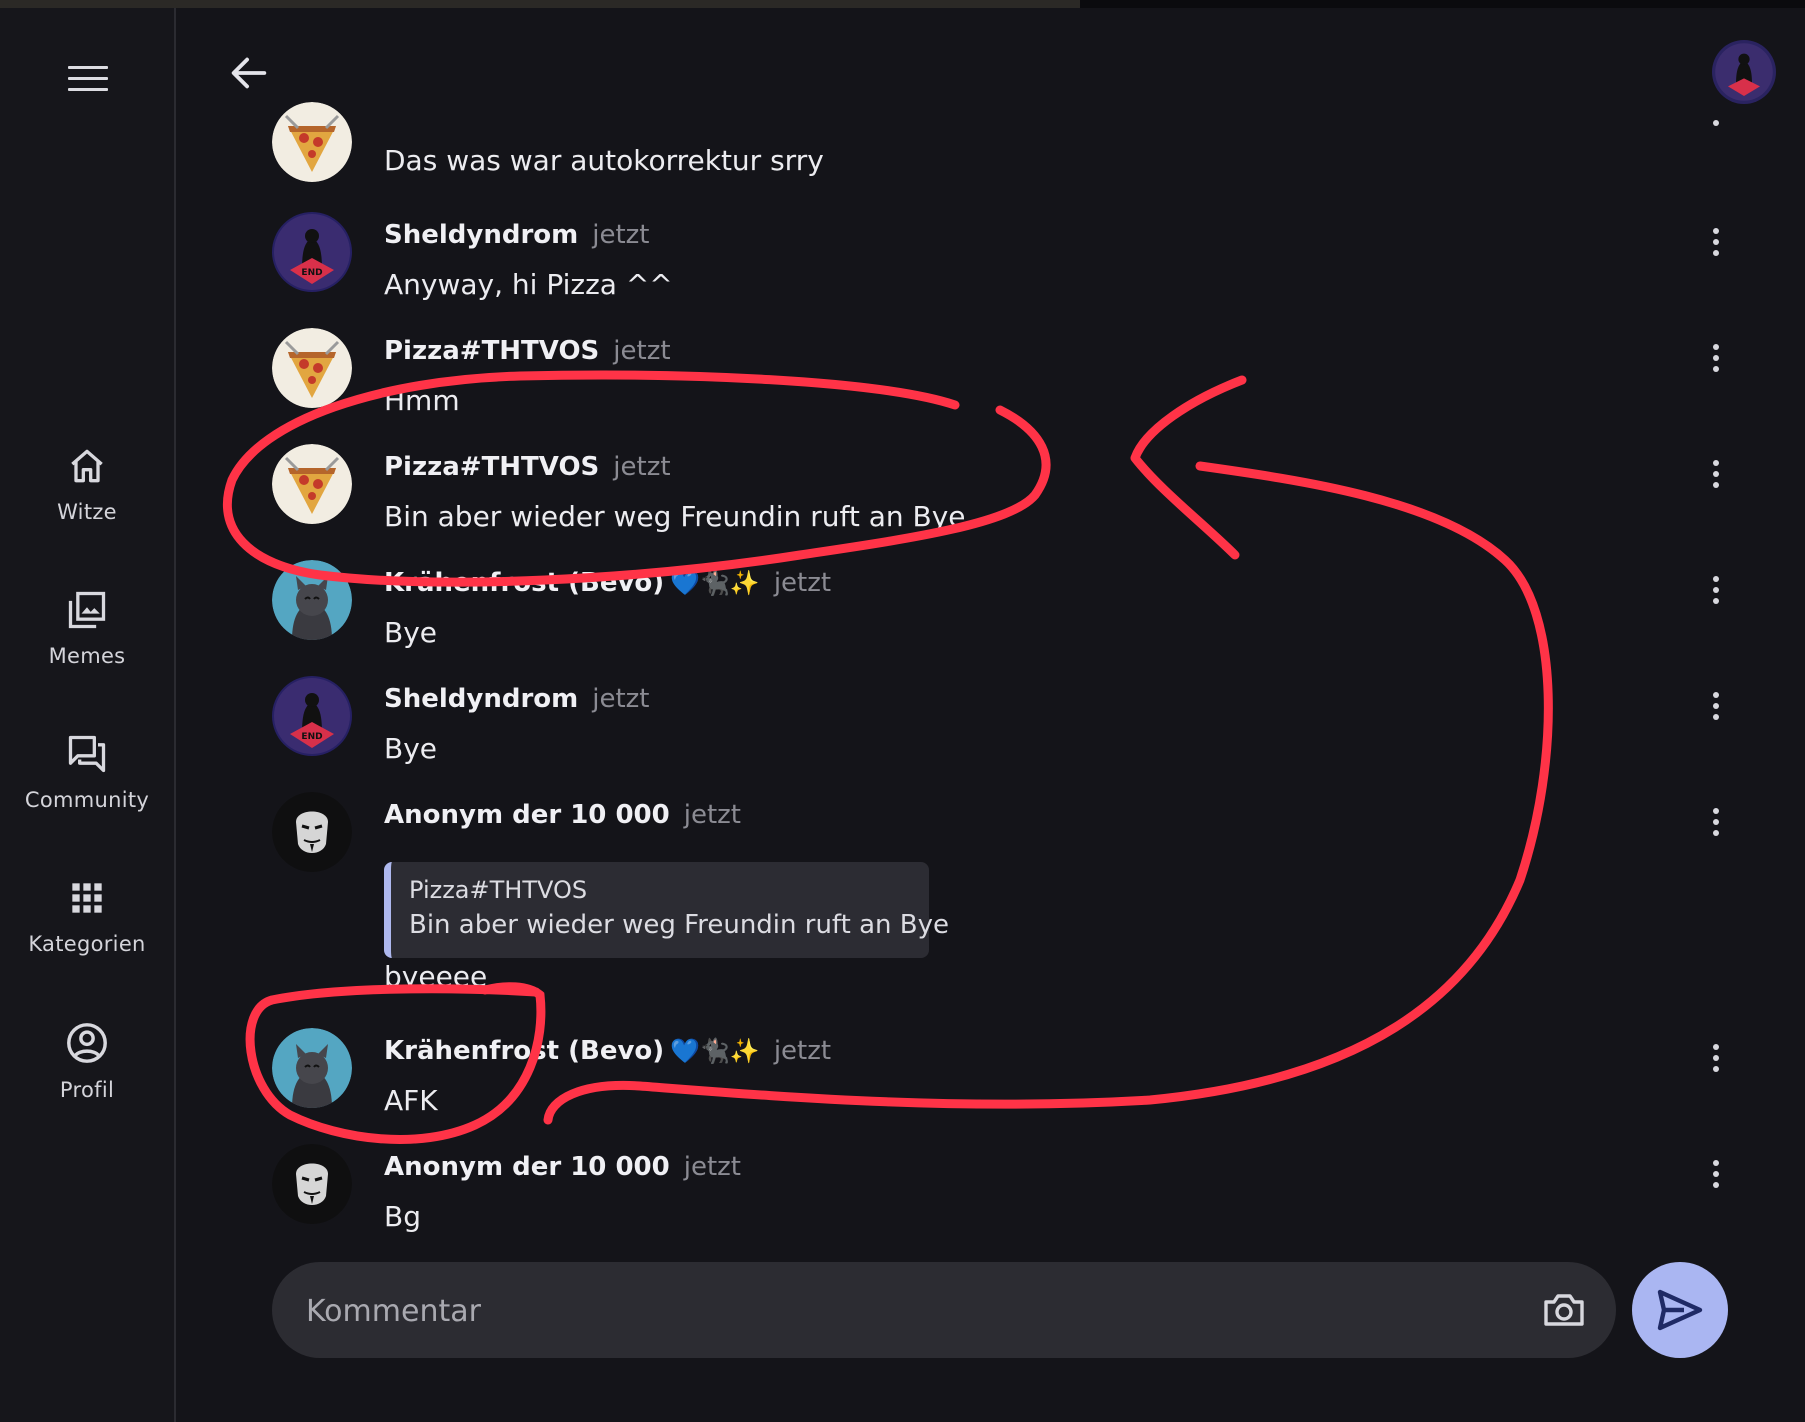  Describe the element at coordinates (679, 925) in the screenshot. I see `quoted-text: Bin aber wieder weg Freundin ruft an Bye` at that location.